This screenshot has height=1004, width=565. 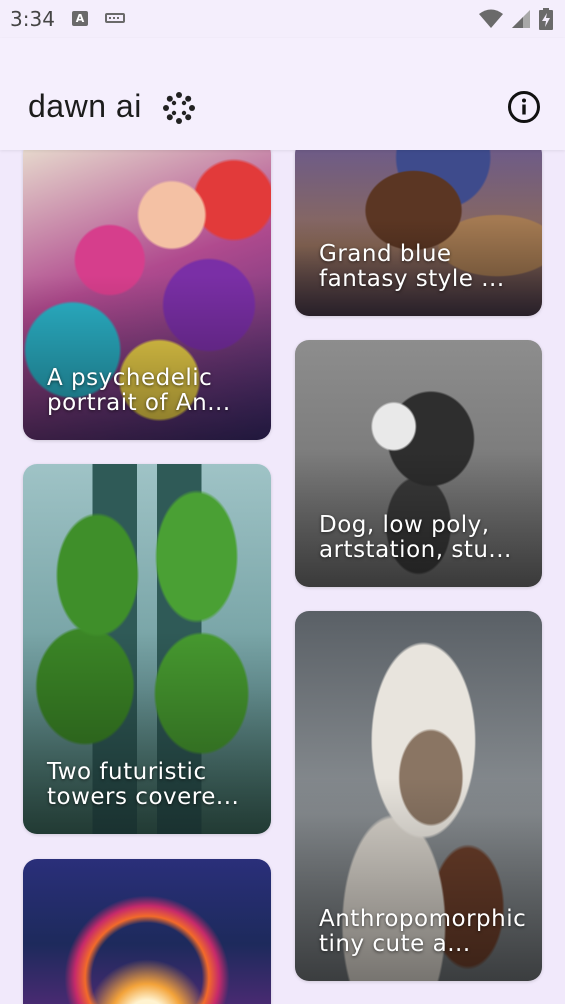 I want to click on text-notification-icon: A, so click(x=80, y=18).